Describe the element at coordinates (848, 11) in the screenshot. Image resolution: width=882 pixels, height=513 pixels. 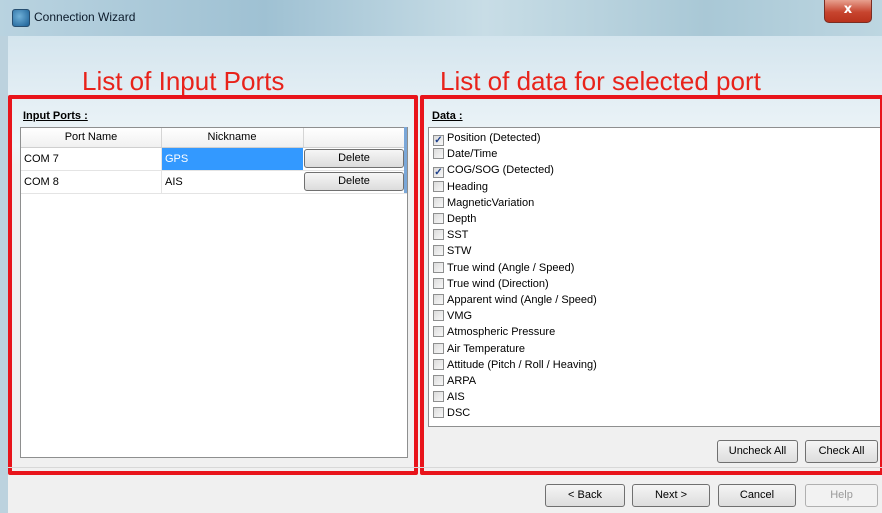
I see `close-button: x` at that location.